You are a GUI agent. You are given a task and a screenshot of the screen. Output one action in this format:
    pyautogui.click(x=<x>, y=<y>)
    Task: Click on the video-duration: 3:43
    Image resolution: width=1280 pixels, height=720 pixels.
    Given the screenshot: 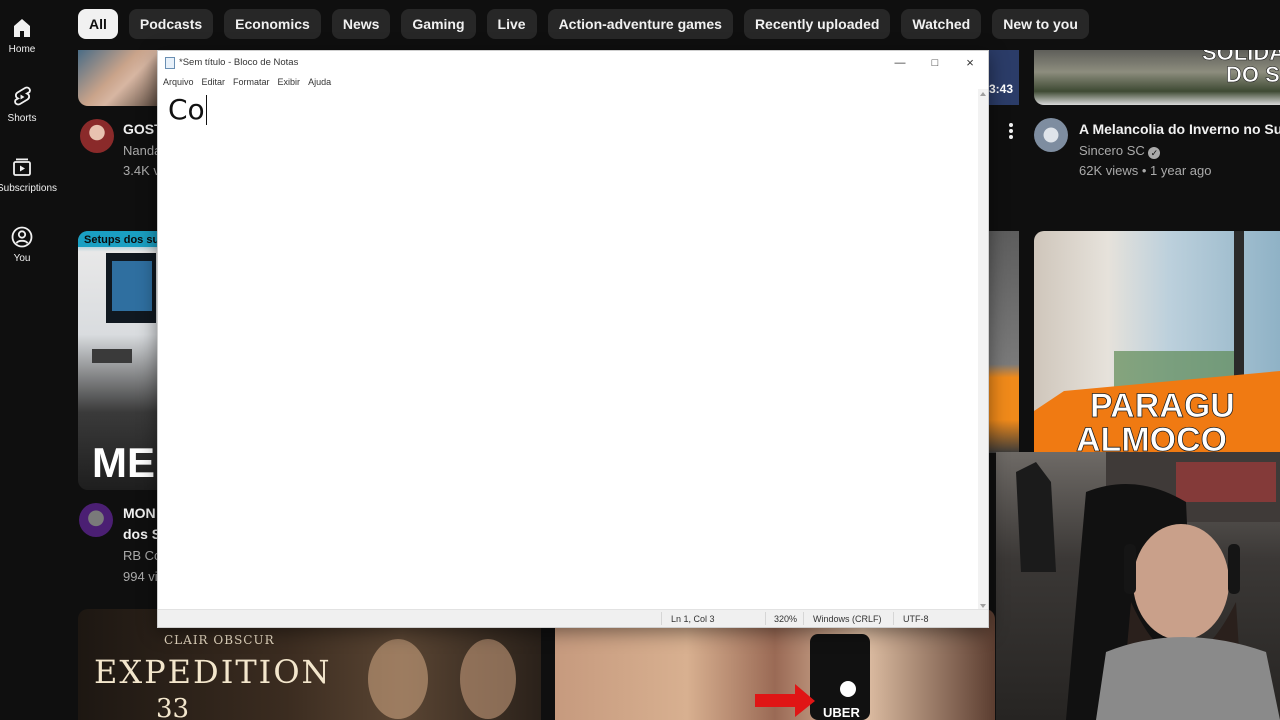 What is the action you would take?
    pyautogui.click(x=1001, y=89)
    